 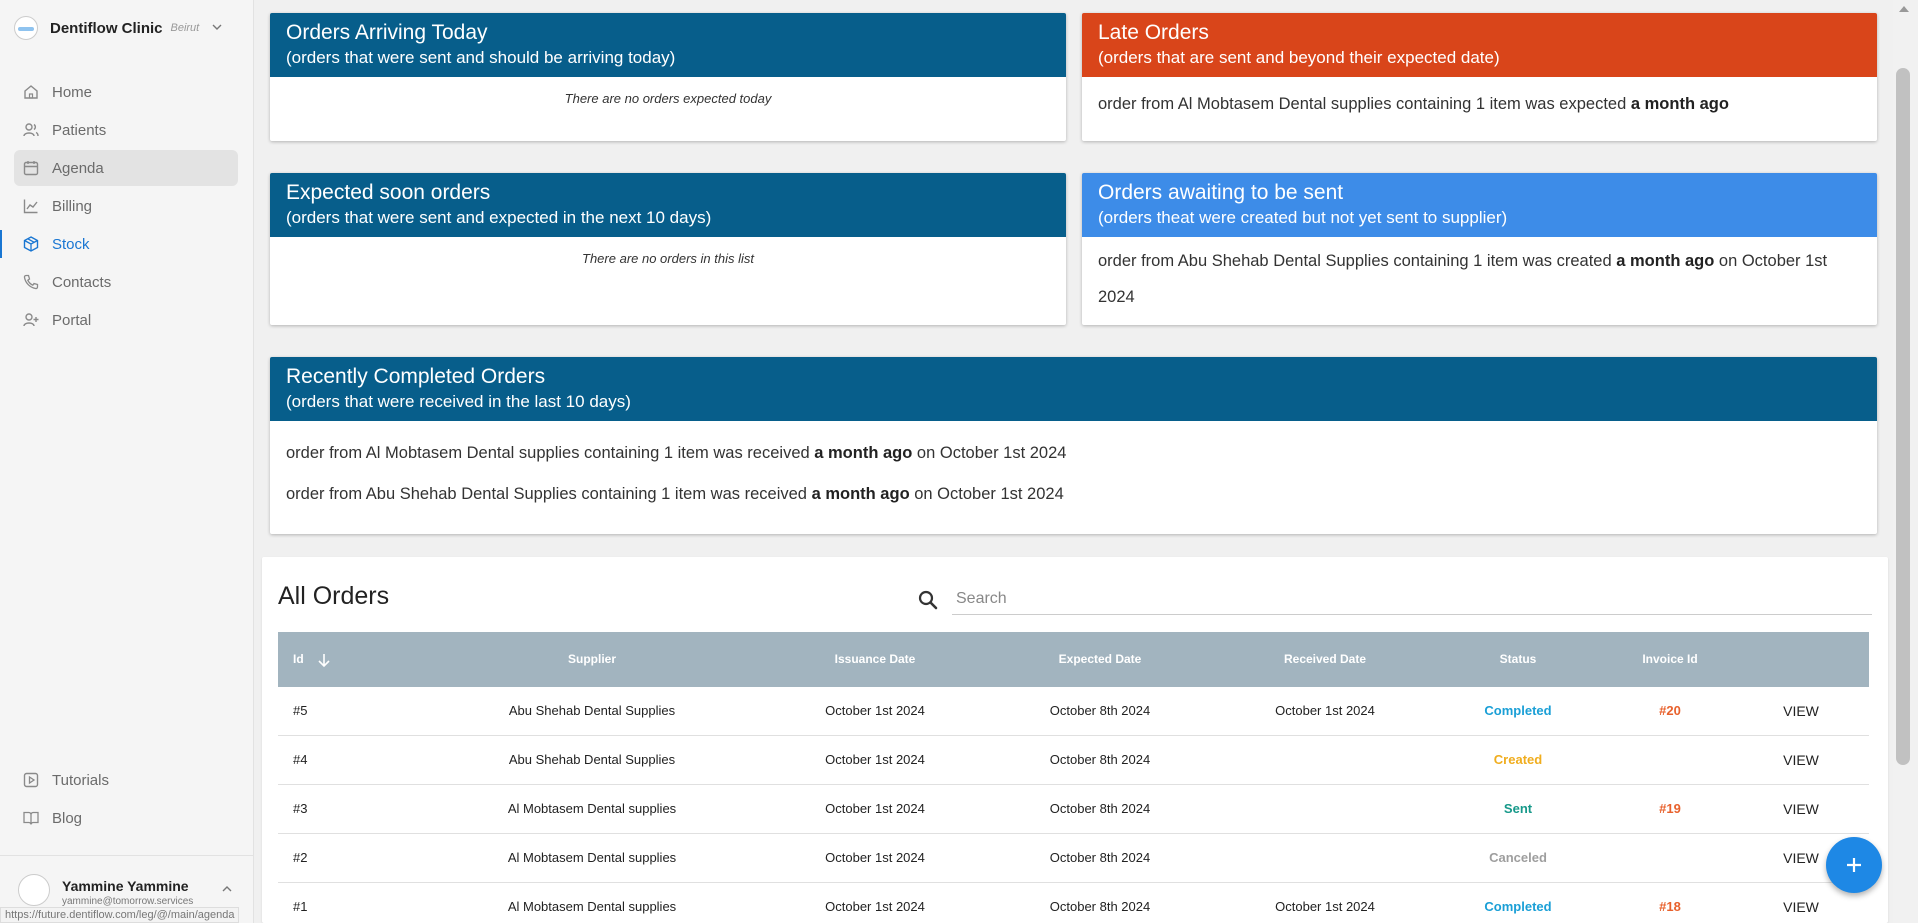 I want to click on scroll-up-arrow, so click(x=1904, y=9).